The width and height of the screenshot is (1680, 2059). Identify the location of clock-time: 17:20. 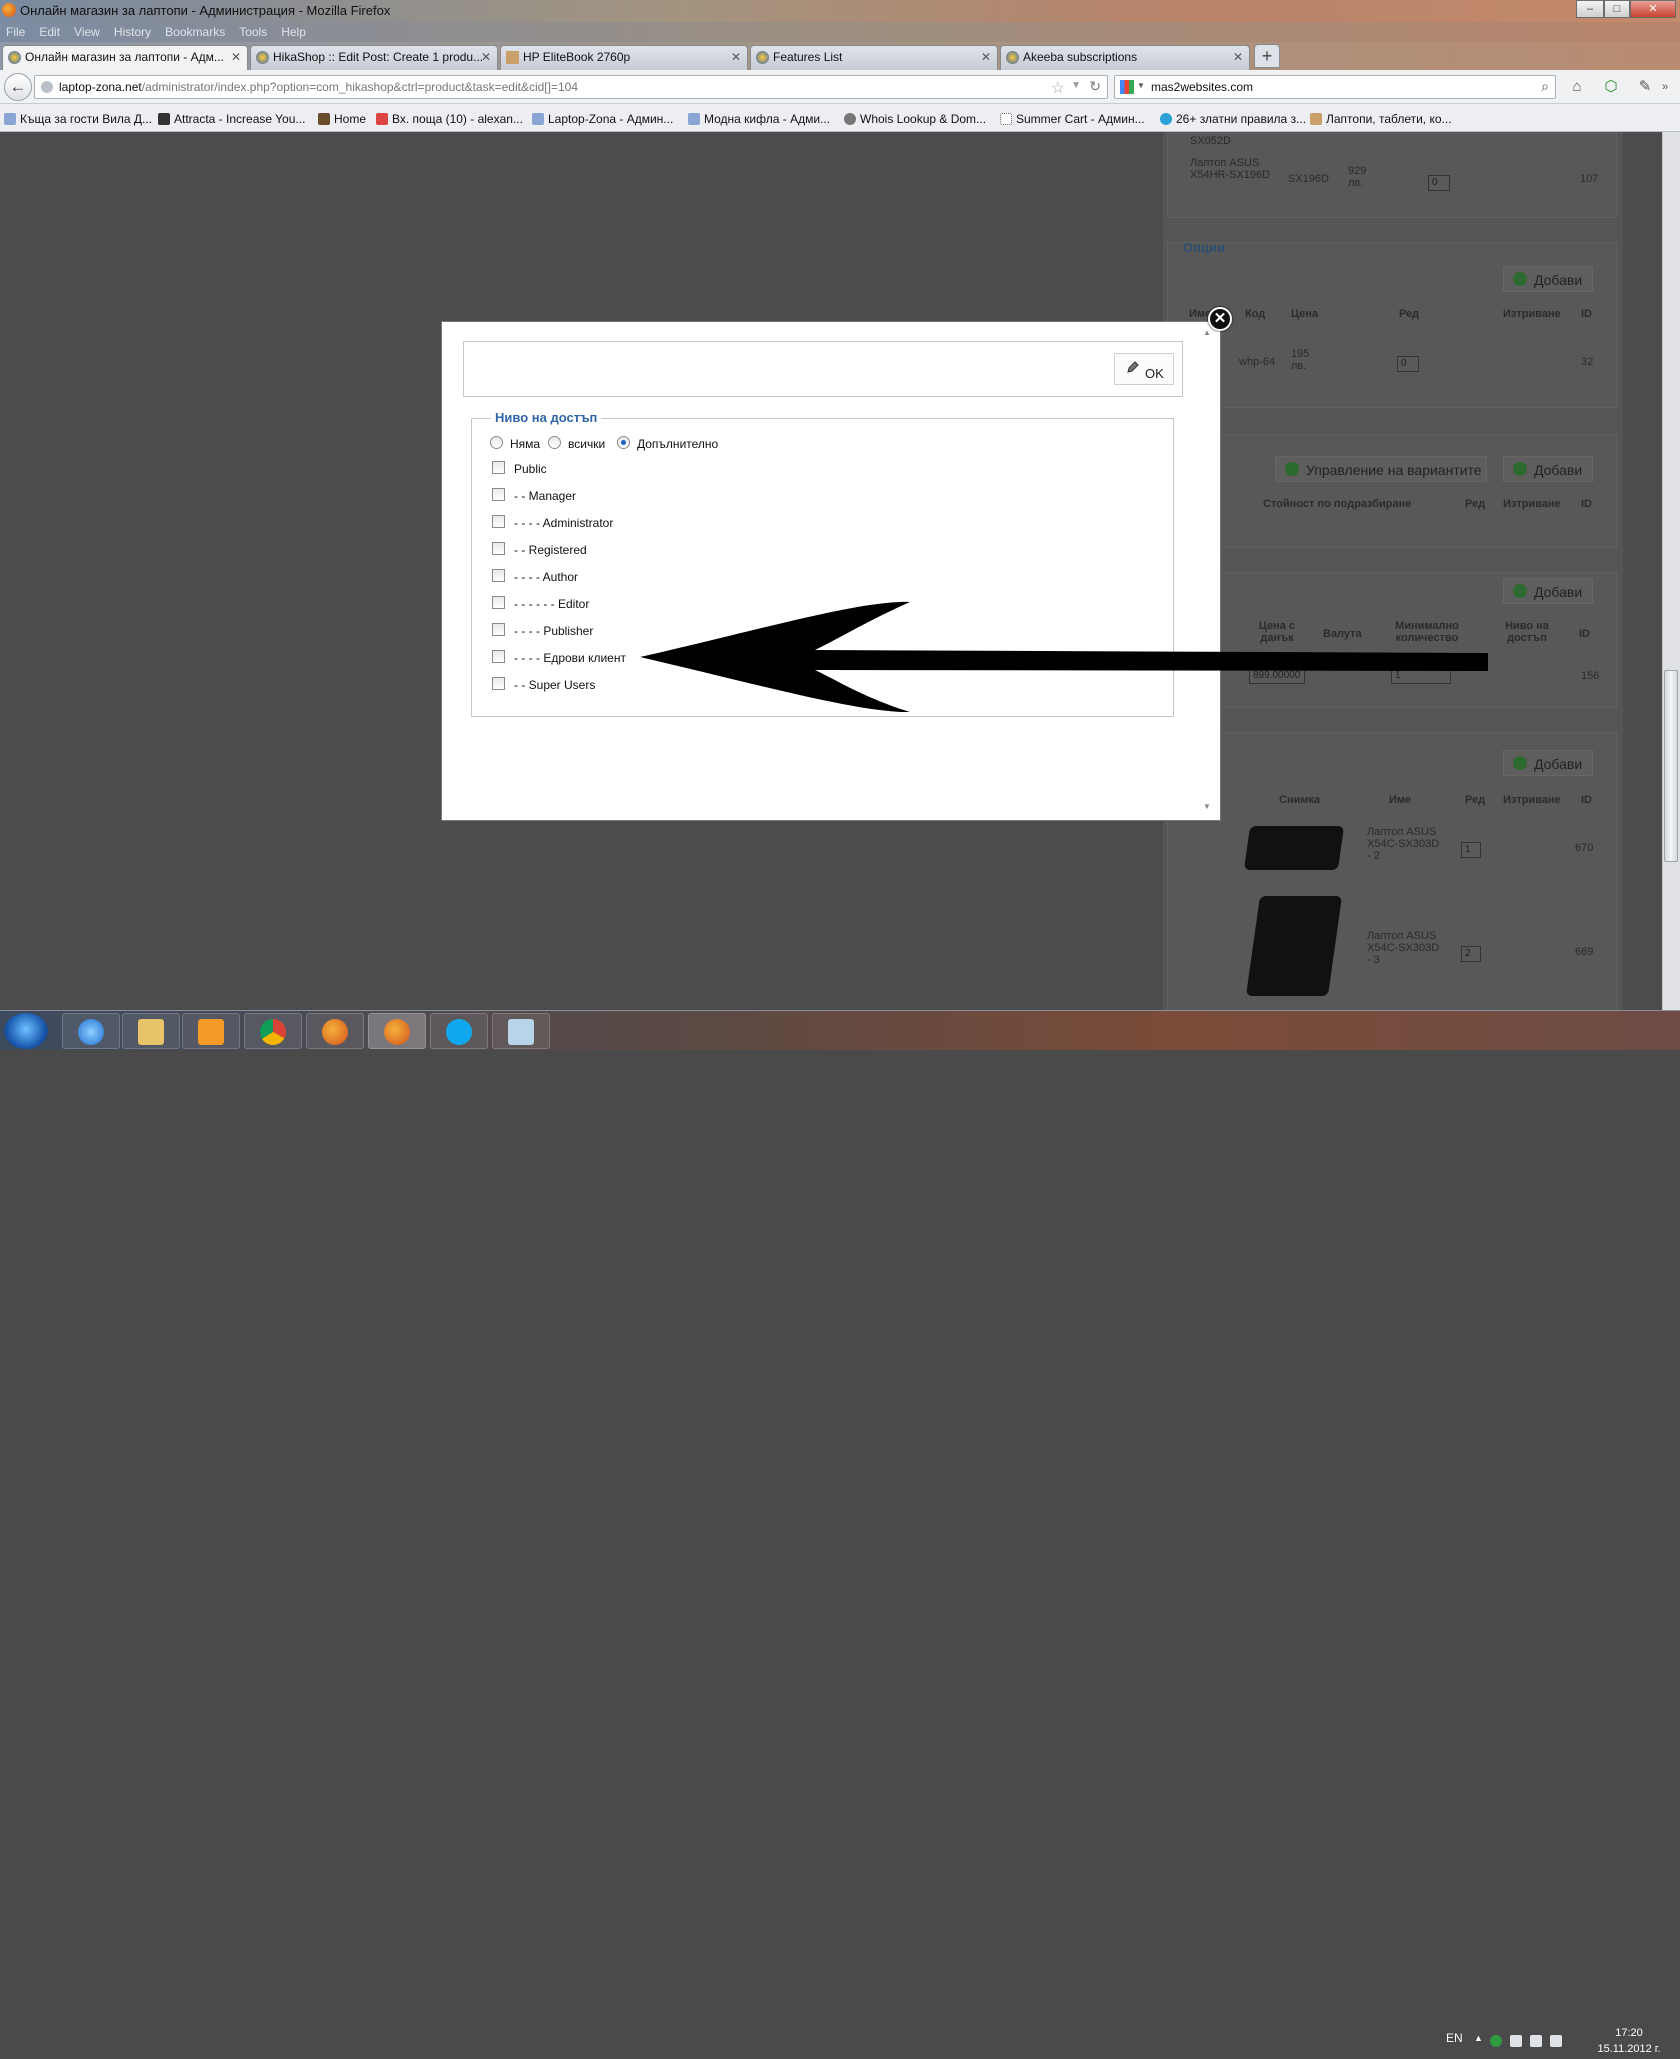
(1629, 2033).